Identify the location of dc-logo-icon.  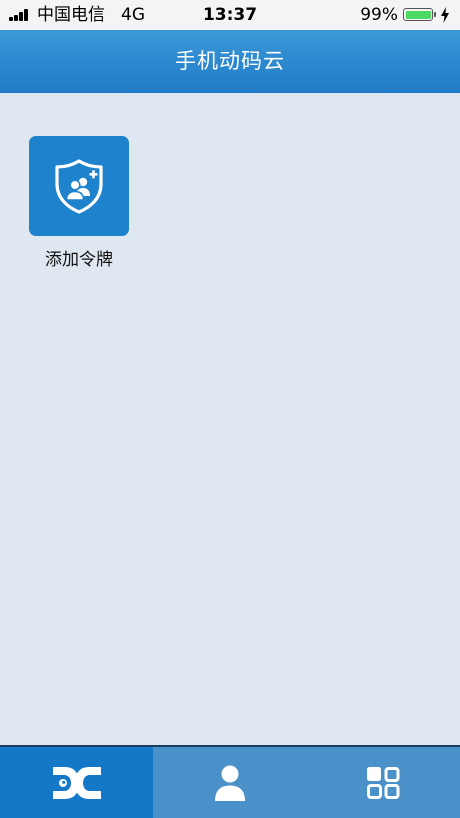
(76, 782).